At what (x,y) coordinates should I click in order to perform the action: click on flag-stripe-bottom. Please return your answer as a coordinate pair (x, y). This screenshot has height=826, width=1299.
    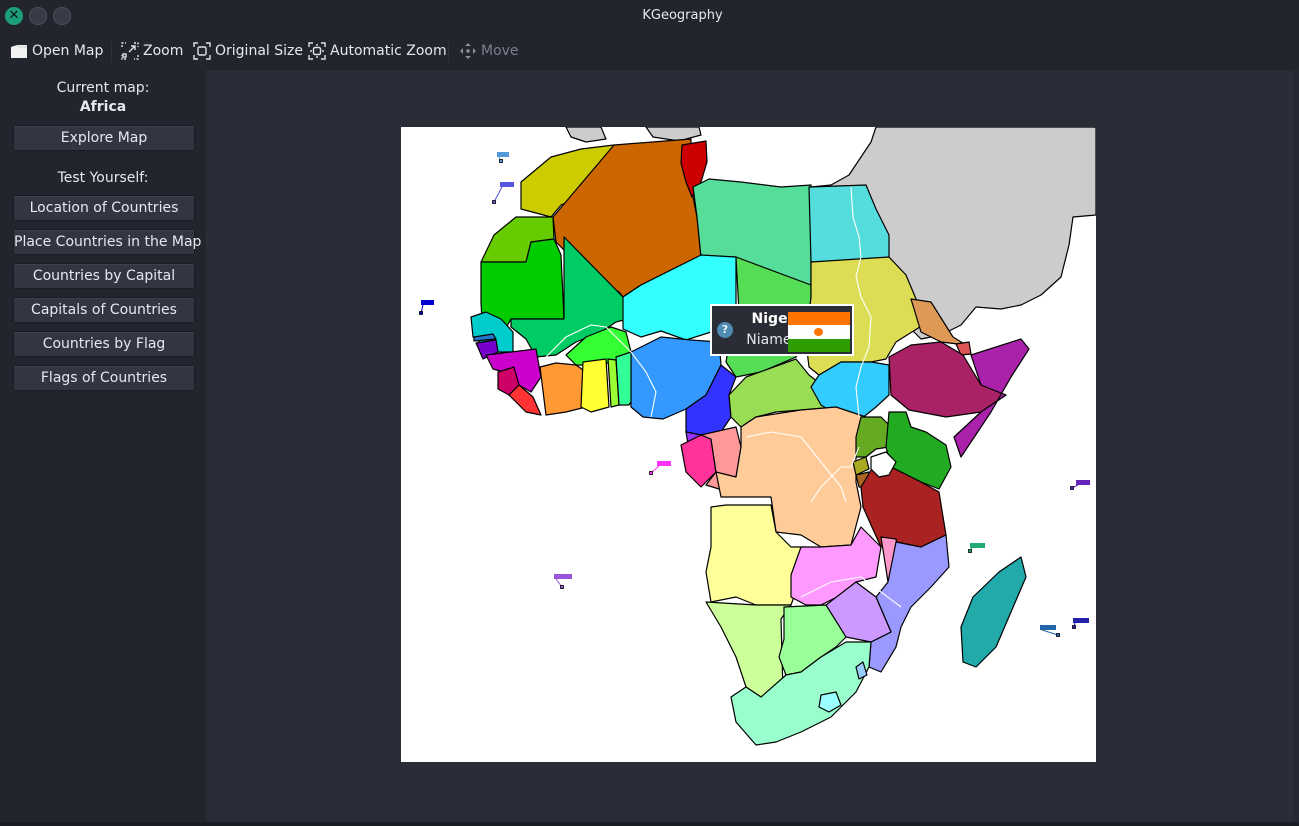
    Looking at the image, I should click on (819, 345).